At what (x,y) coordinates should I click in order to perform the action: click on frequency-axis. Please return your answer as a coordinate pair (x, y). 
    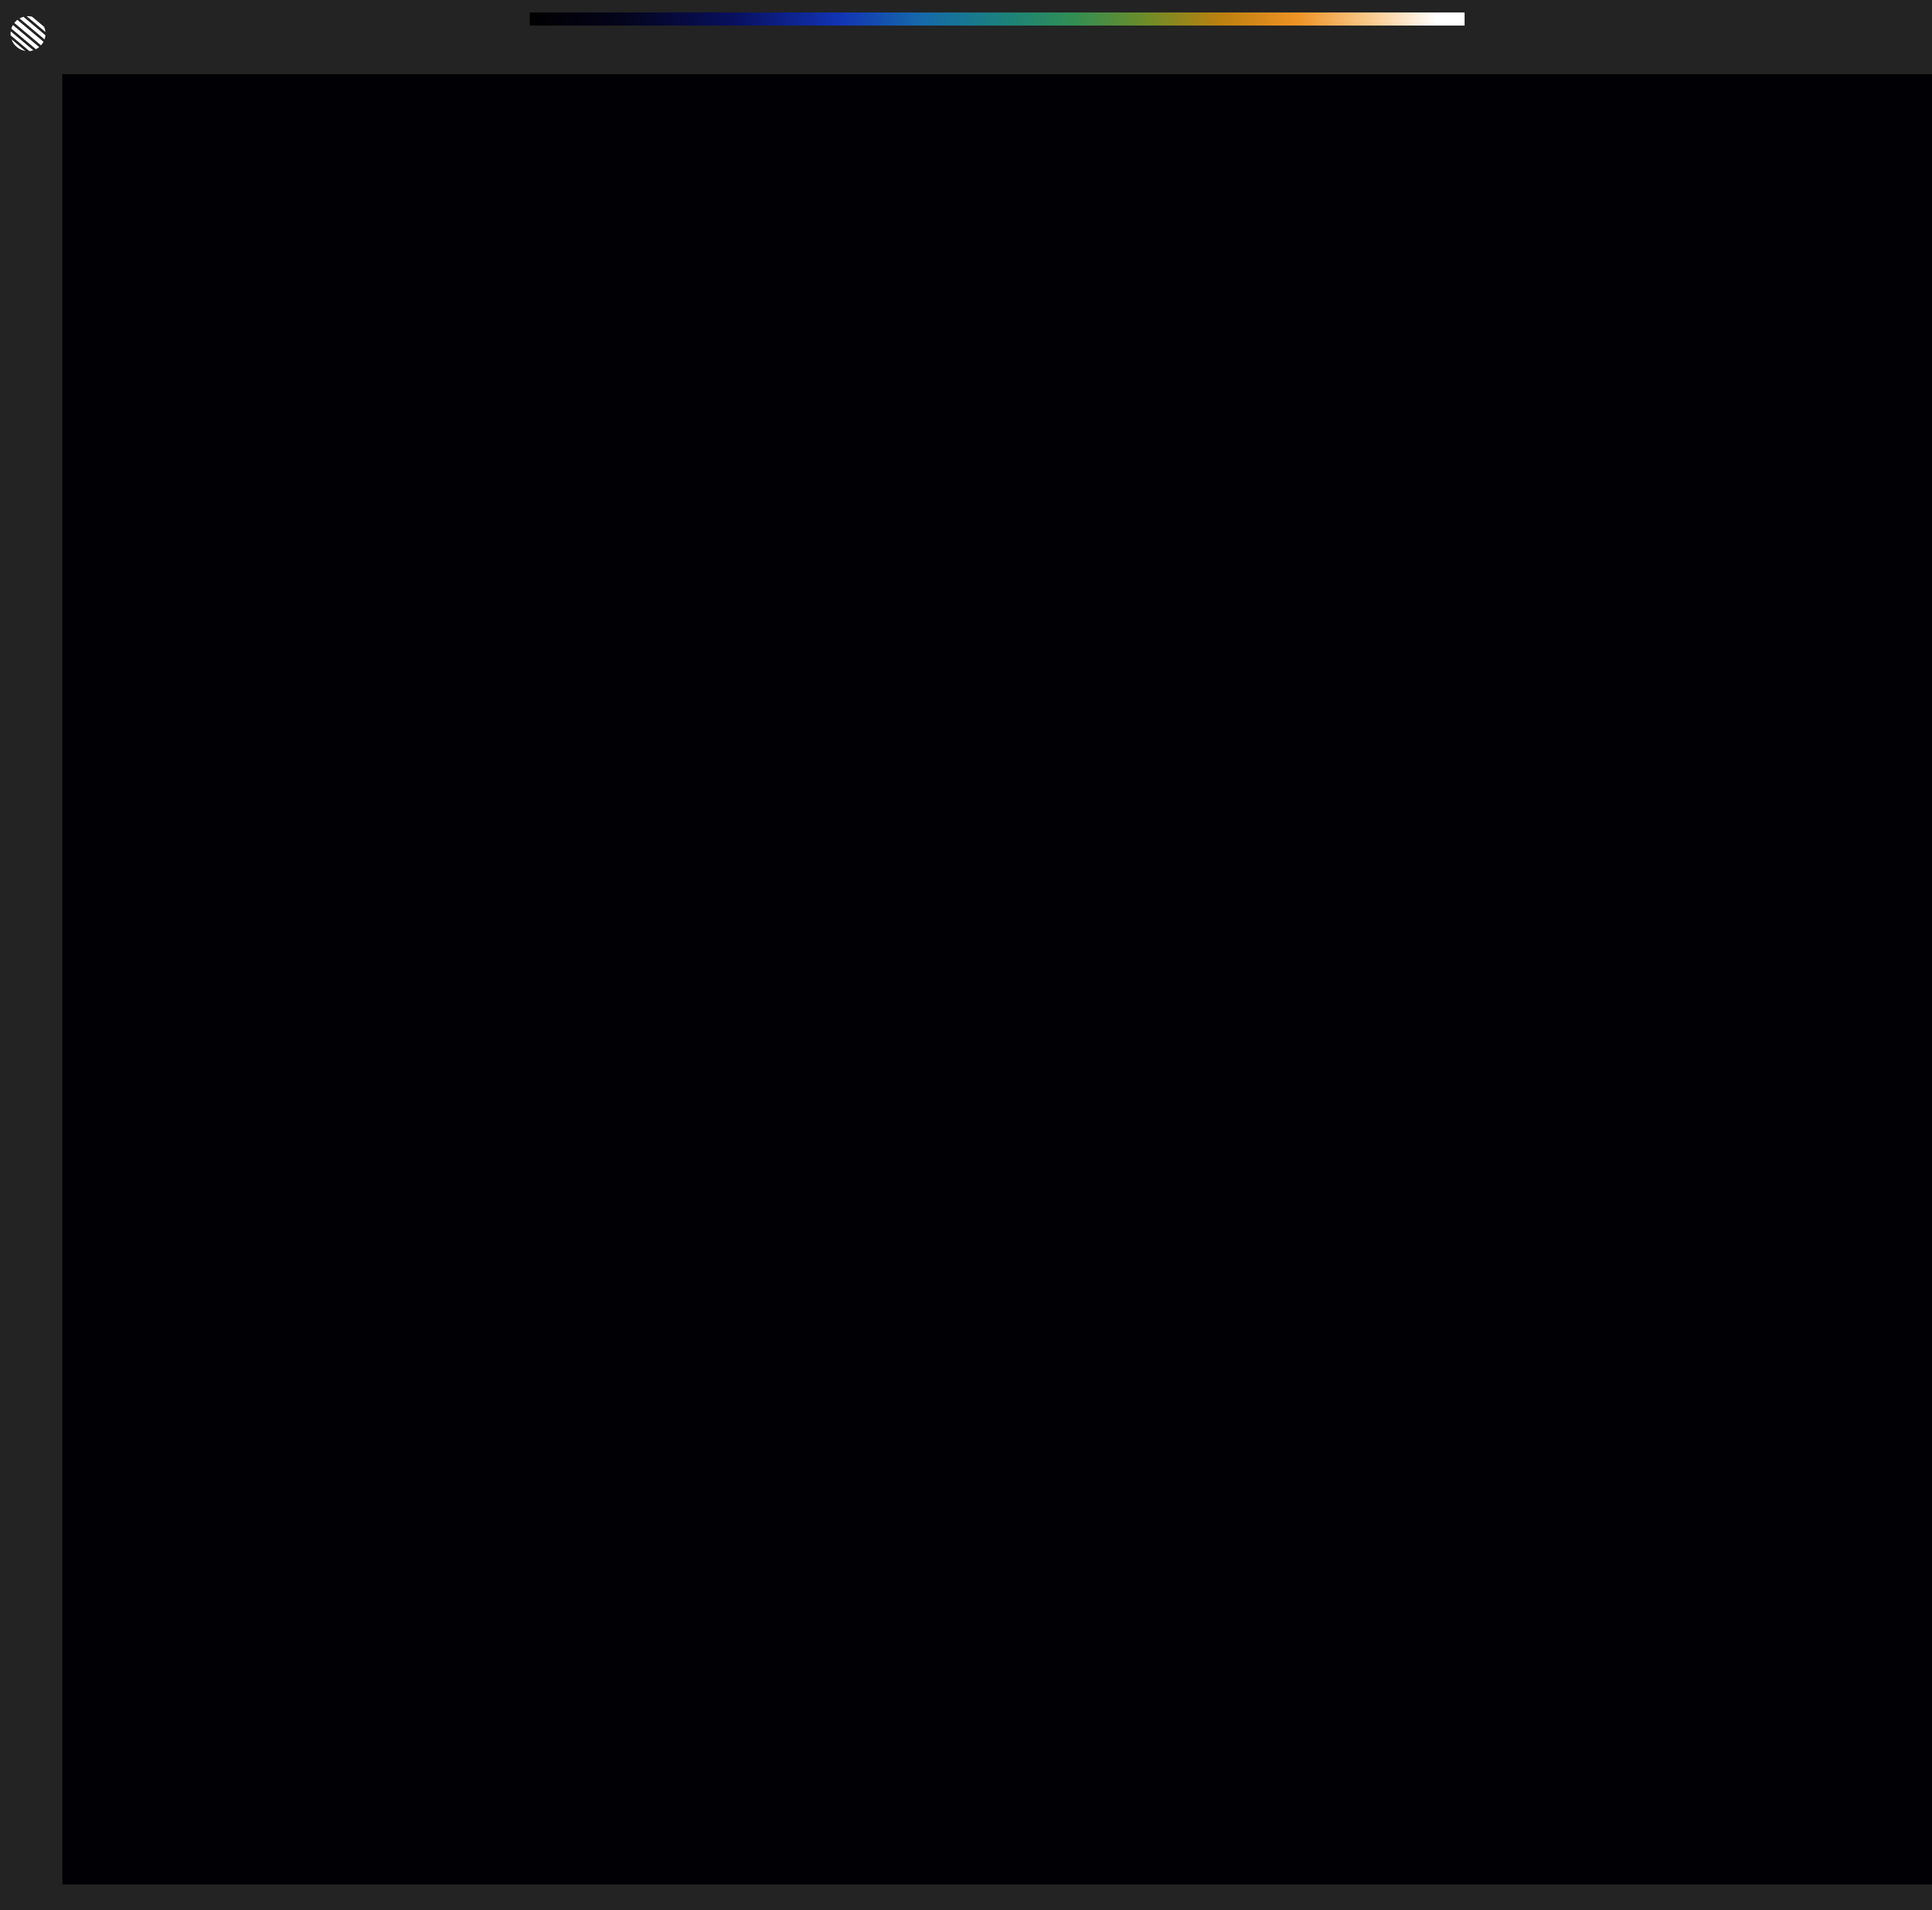
    Looking at the image, I should click on (966, 37).